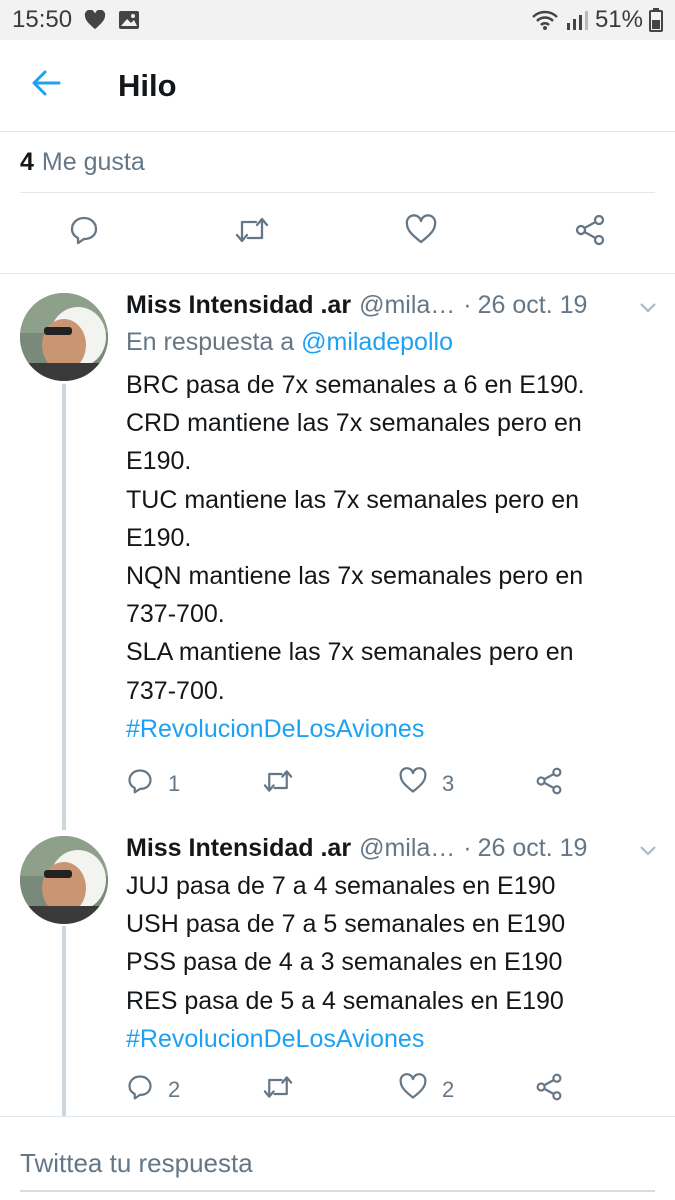 This screenshot has height=1200, width=675. I want to click on tweet-actions: 1 3, so click(386, 784).